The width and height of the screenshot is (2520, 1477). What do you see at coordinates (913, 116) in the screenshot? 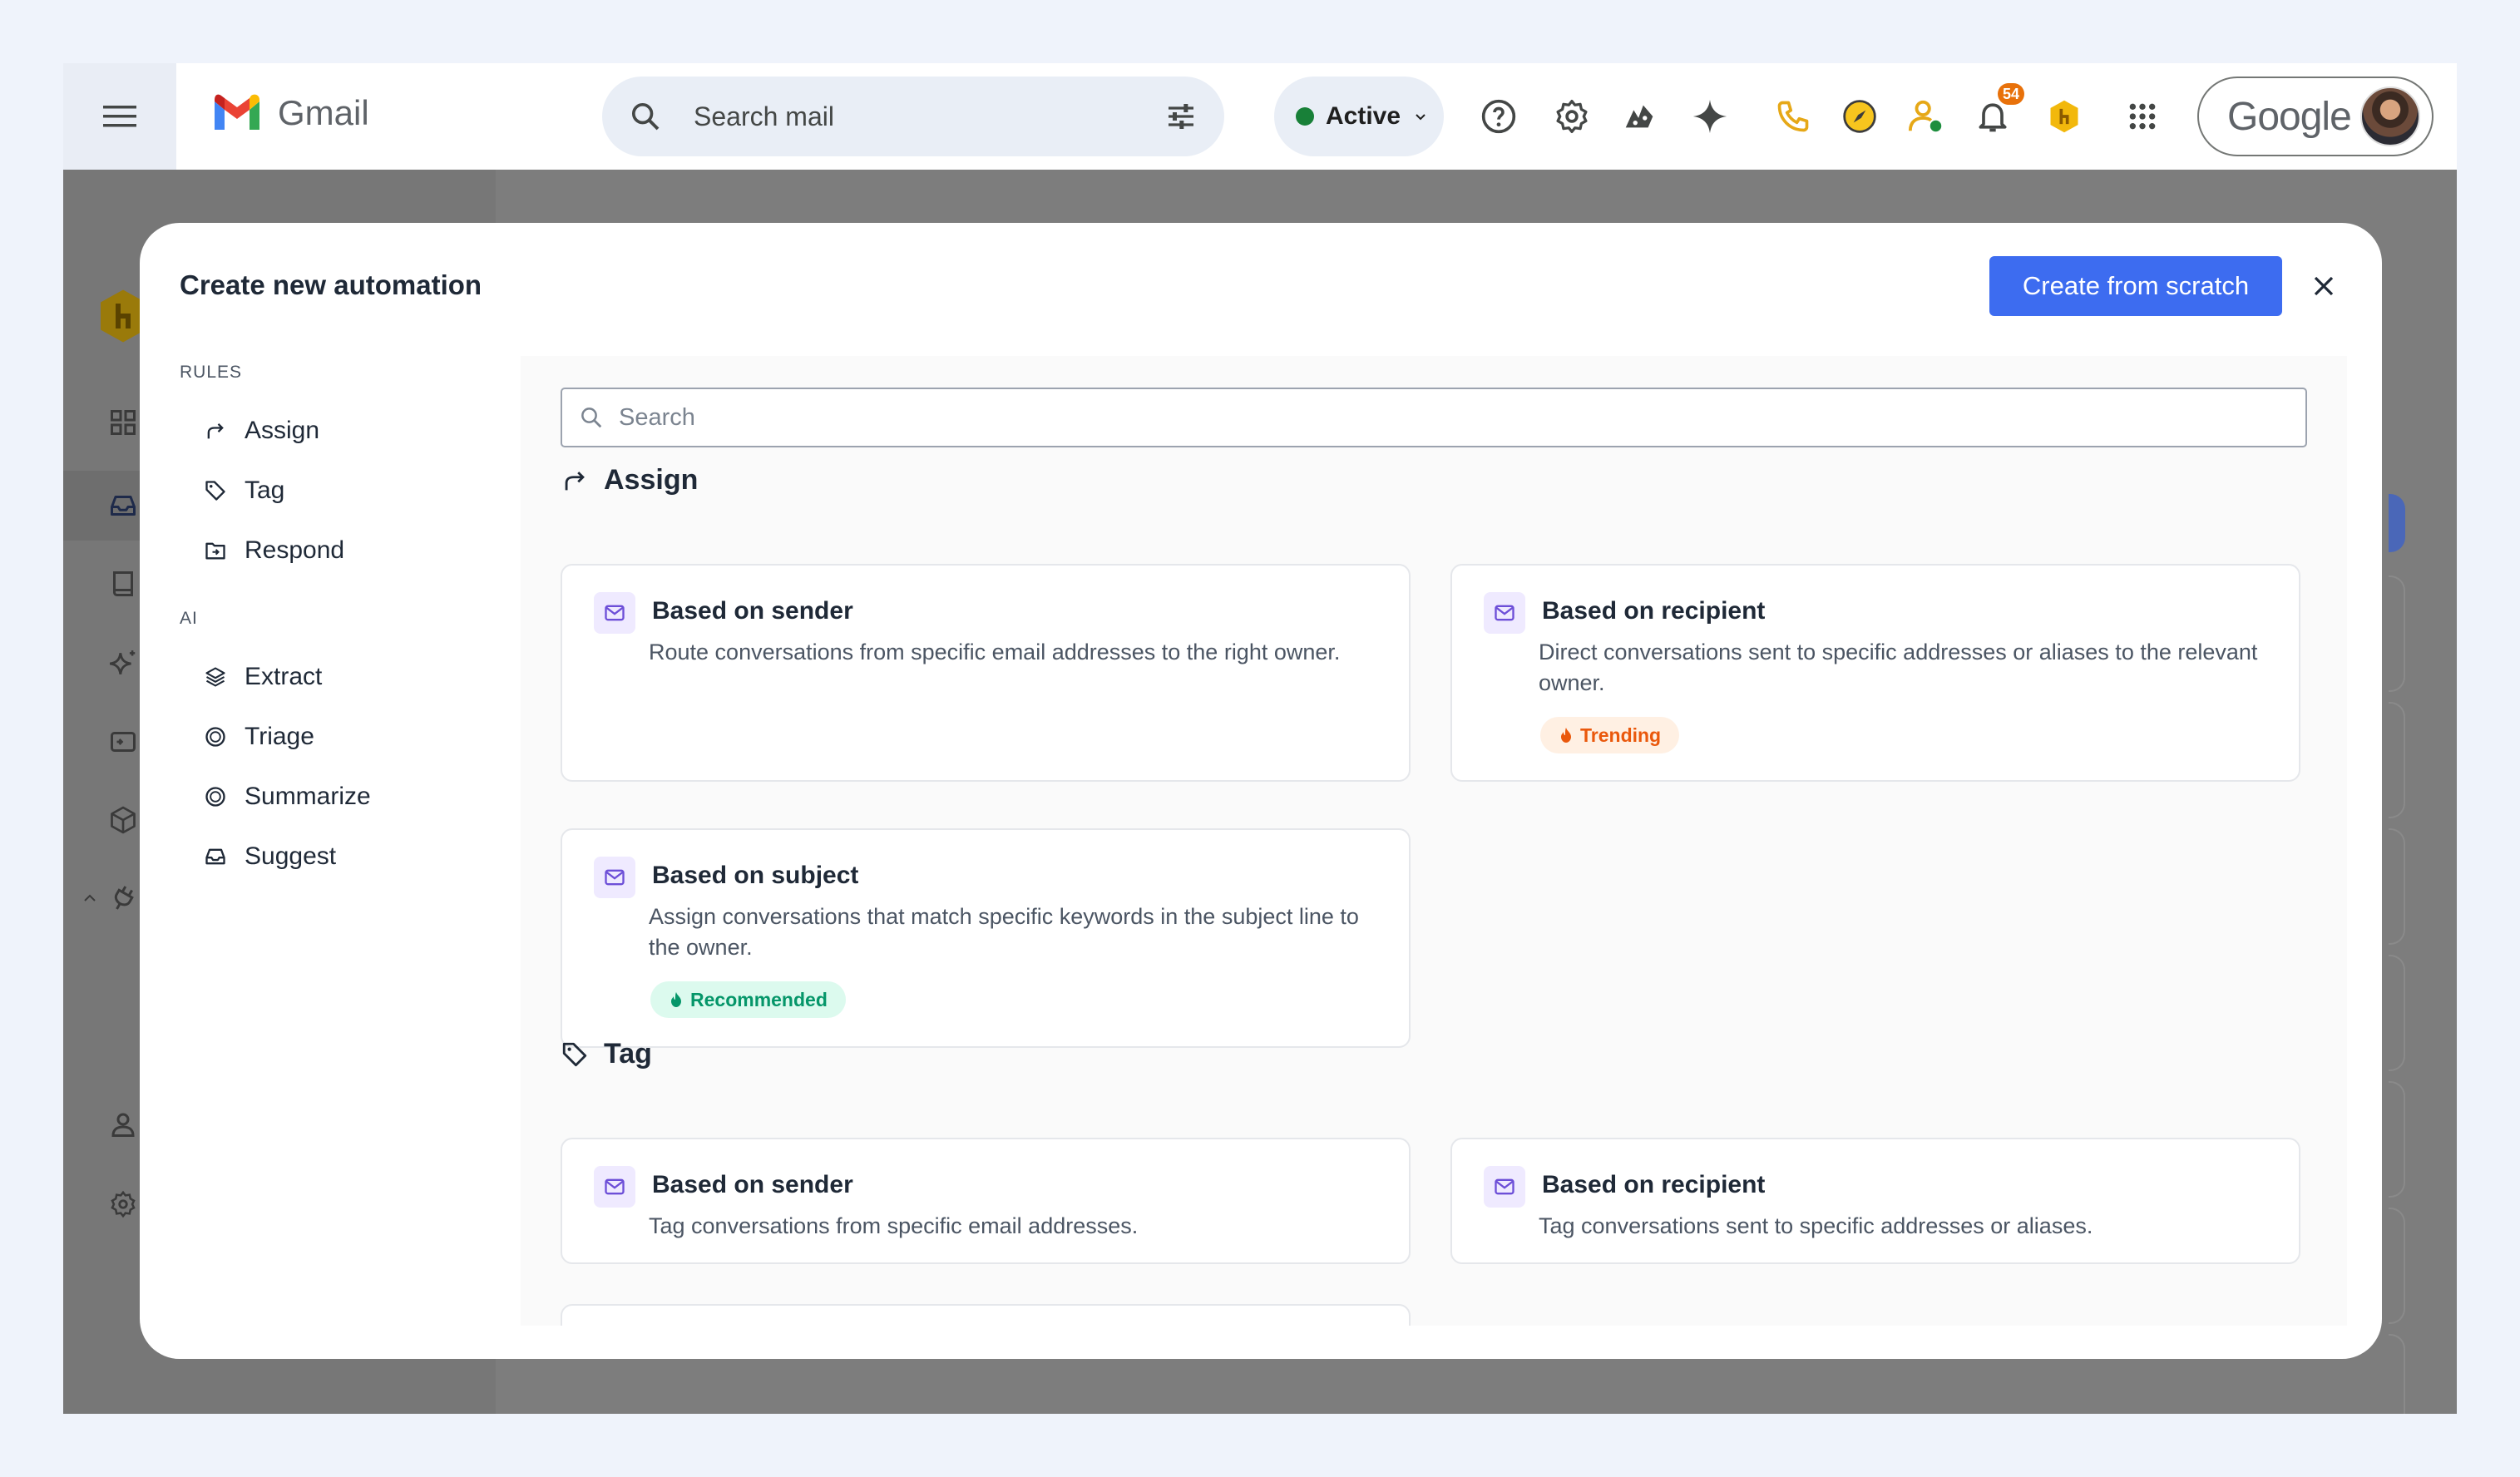
I see `mail-search-bar: Search mail` at bounding box center [913, 116].